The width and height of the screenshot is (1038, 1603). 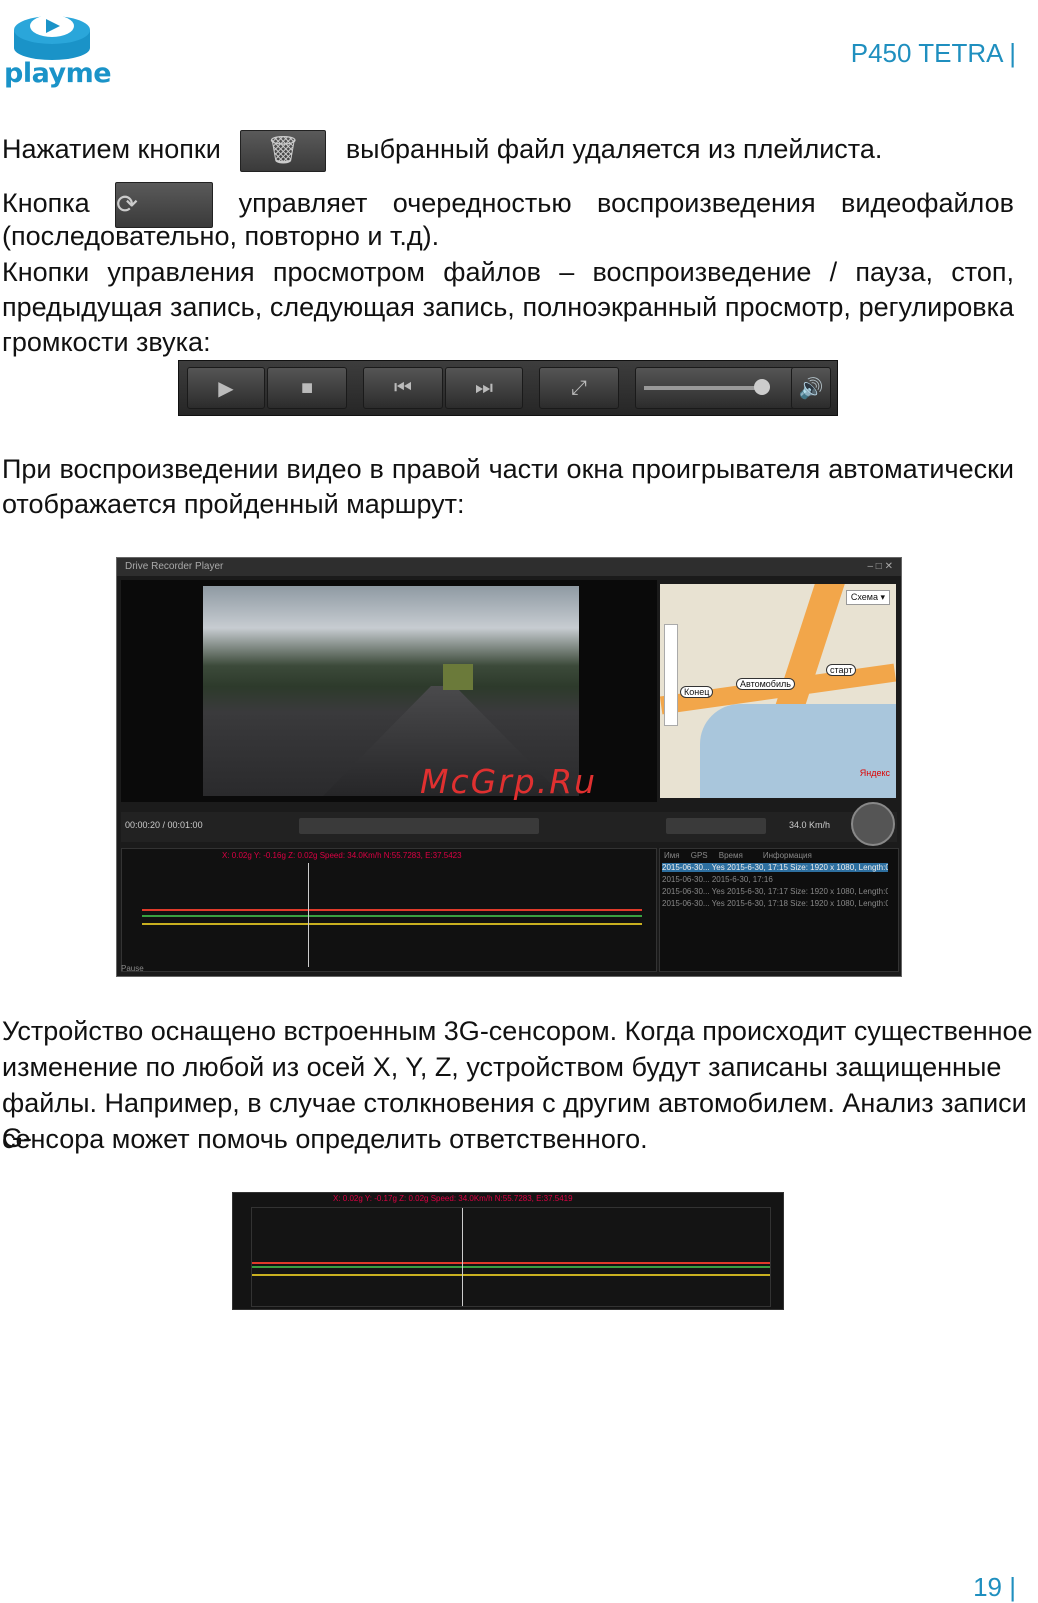 What do you see at coordinates (111, 149) in the screenshot?
I see `text: Нажатием кнопки` at bounding box center [111, 149].